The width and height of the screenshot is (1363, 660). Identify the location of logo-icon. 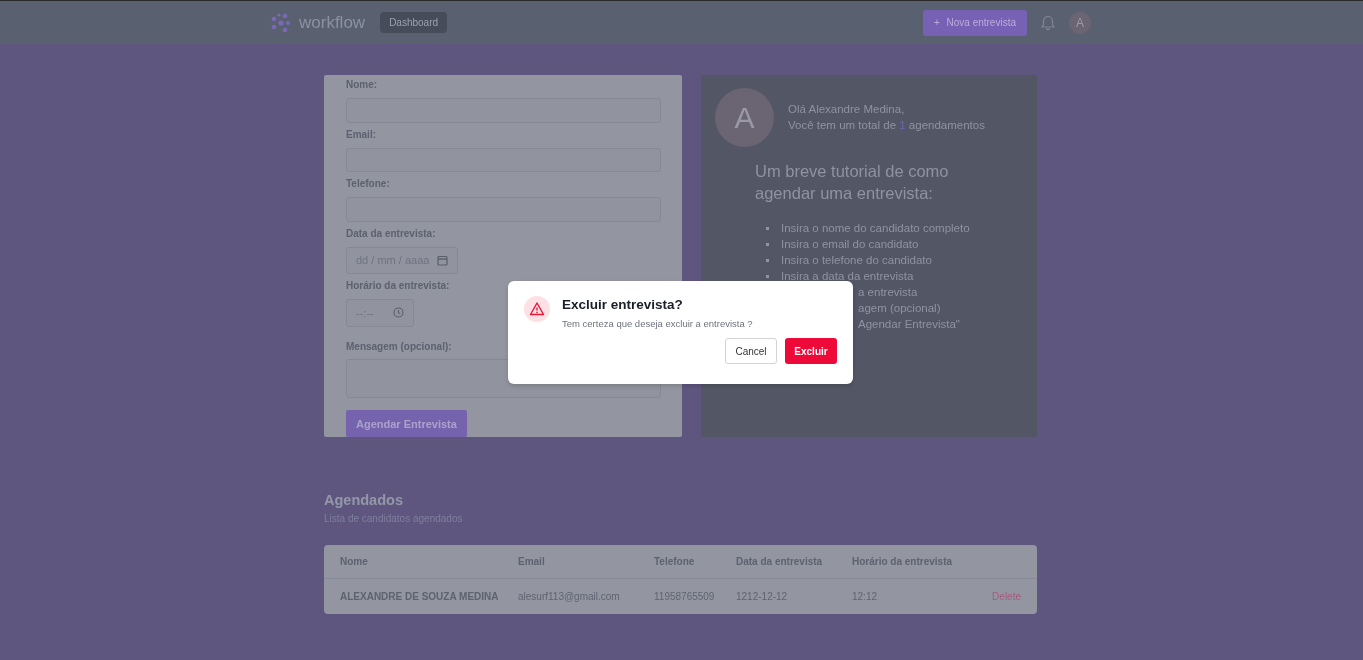
(281, 22).